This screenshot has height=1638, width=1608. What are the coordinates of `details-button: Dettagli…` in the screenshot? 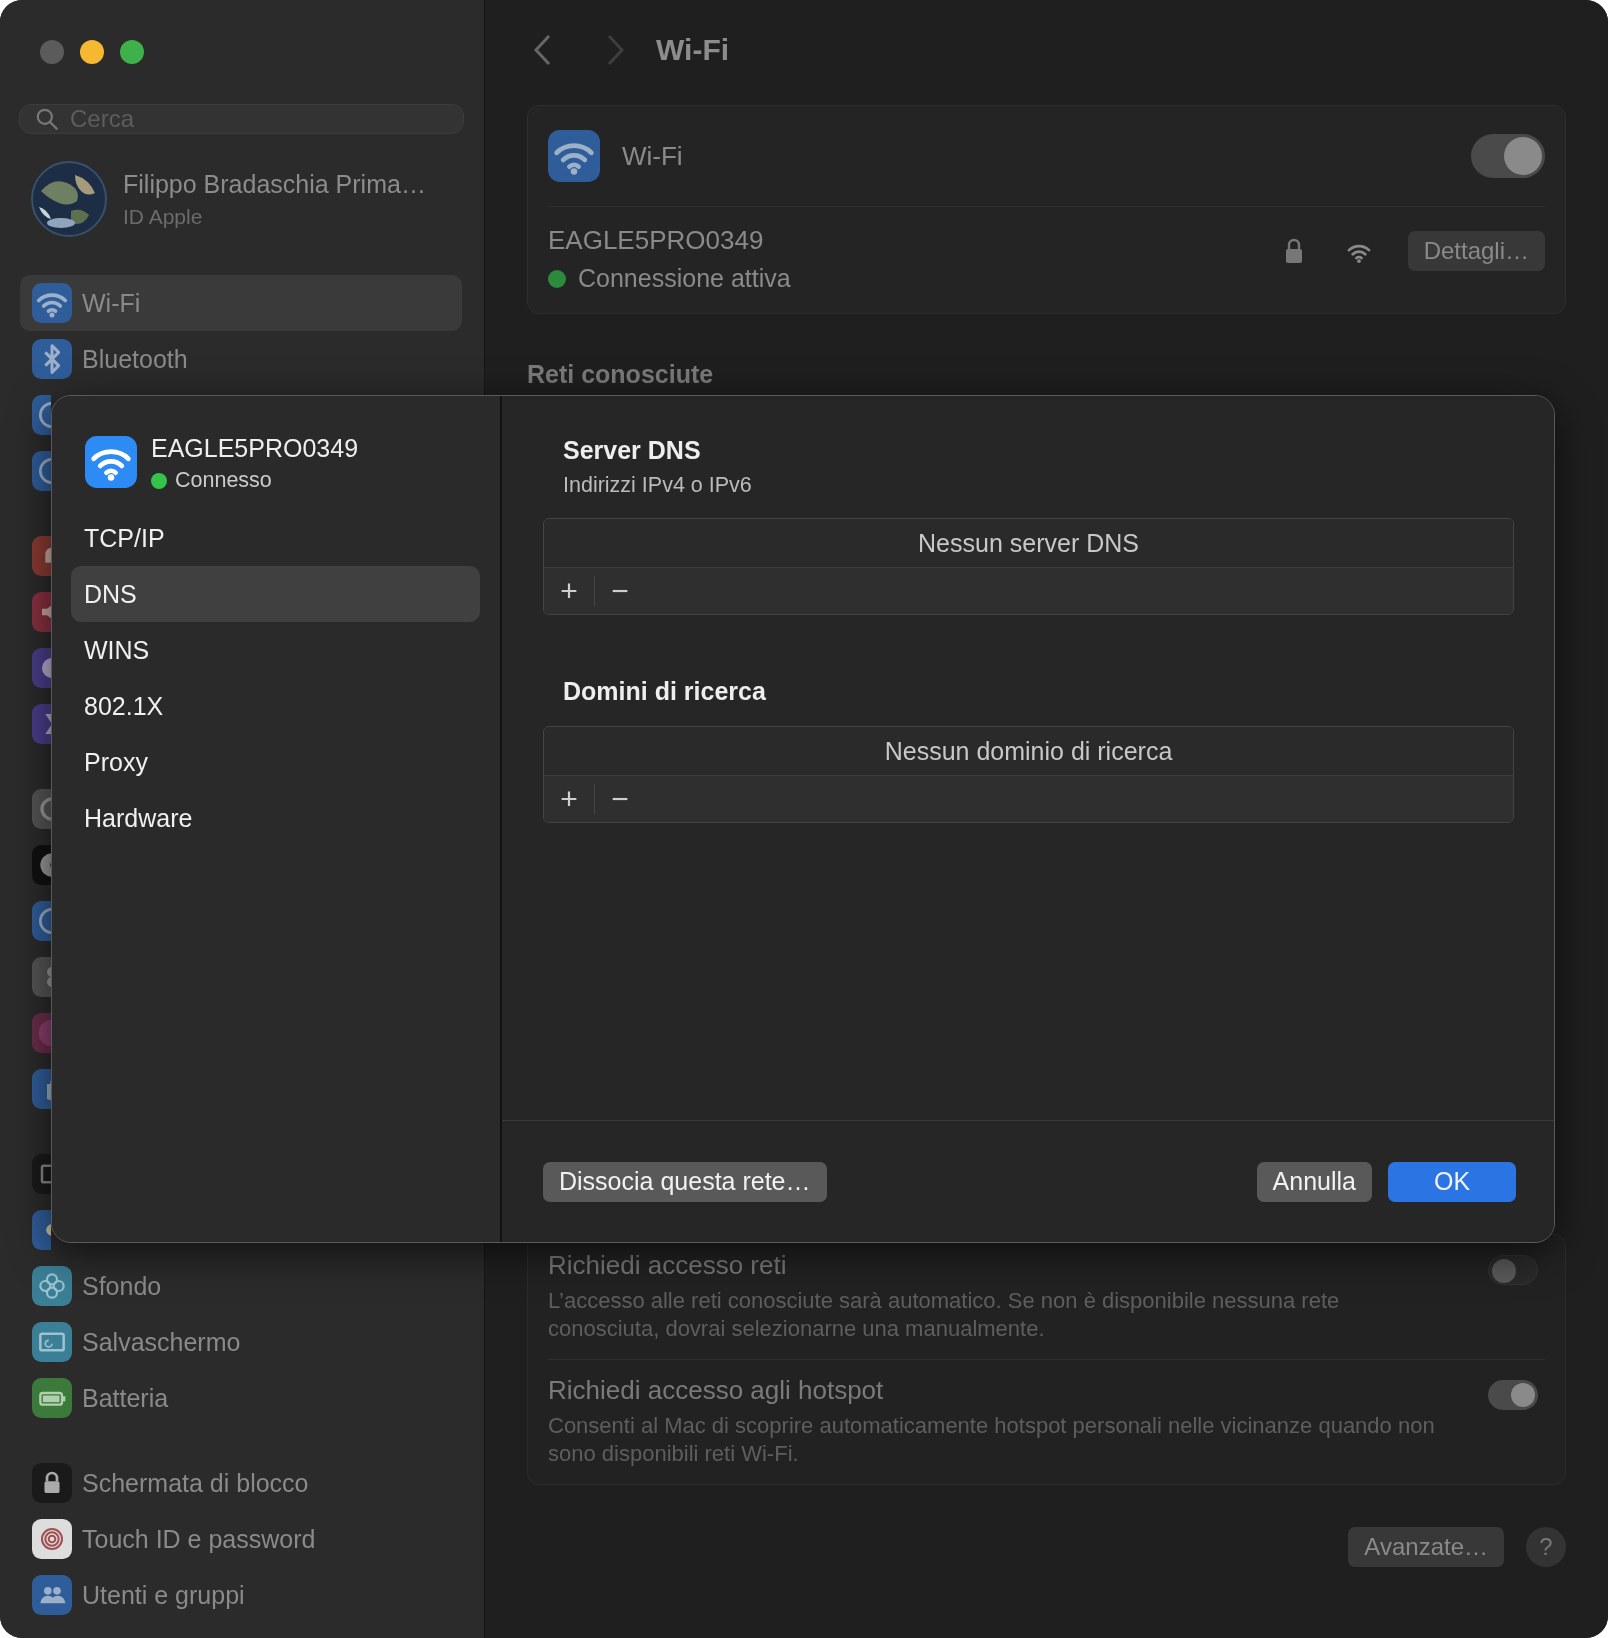 It's located at (1476, 251).